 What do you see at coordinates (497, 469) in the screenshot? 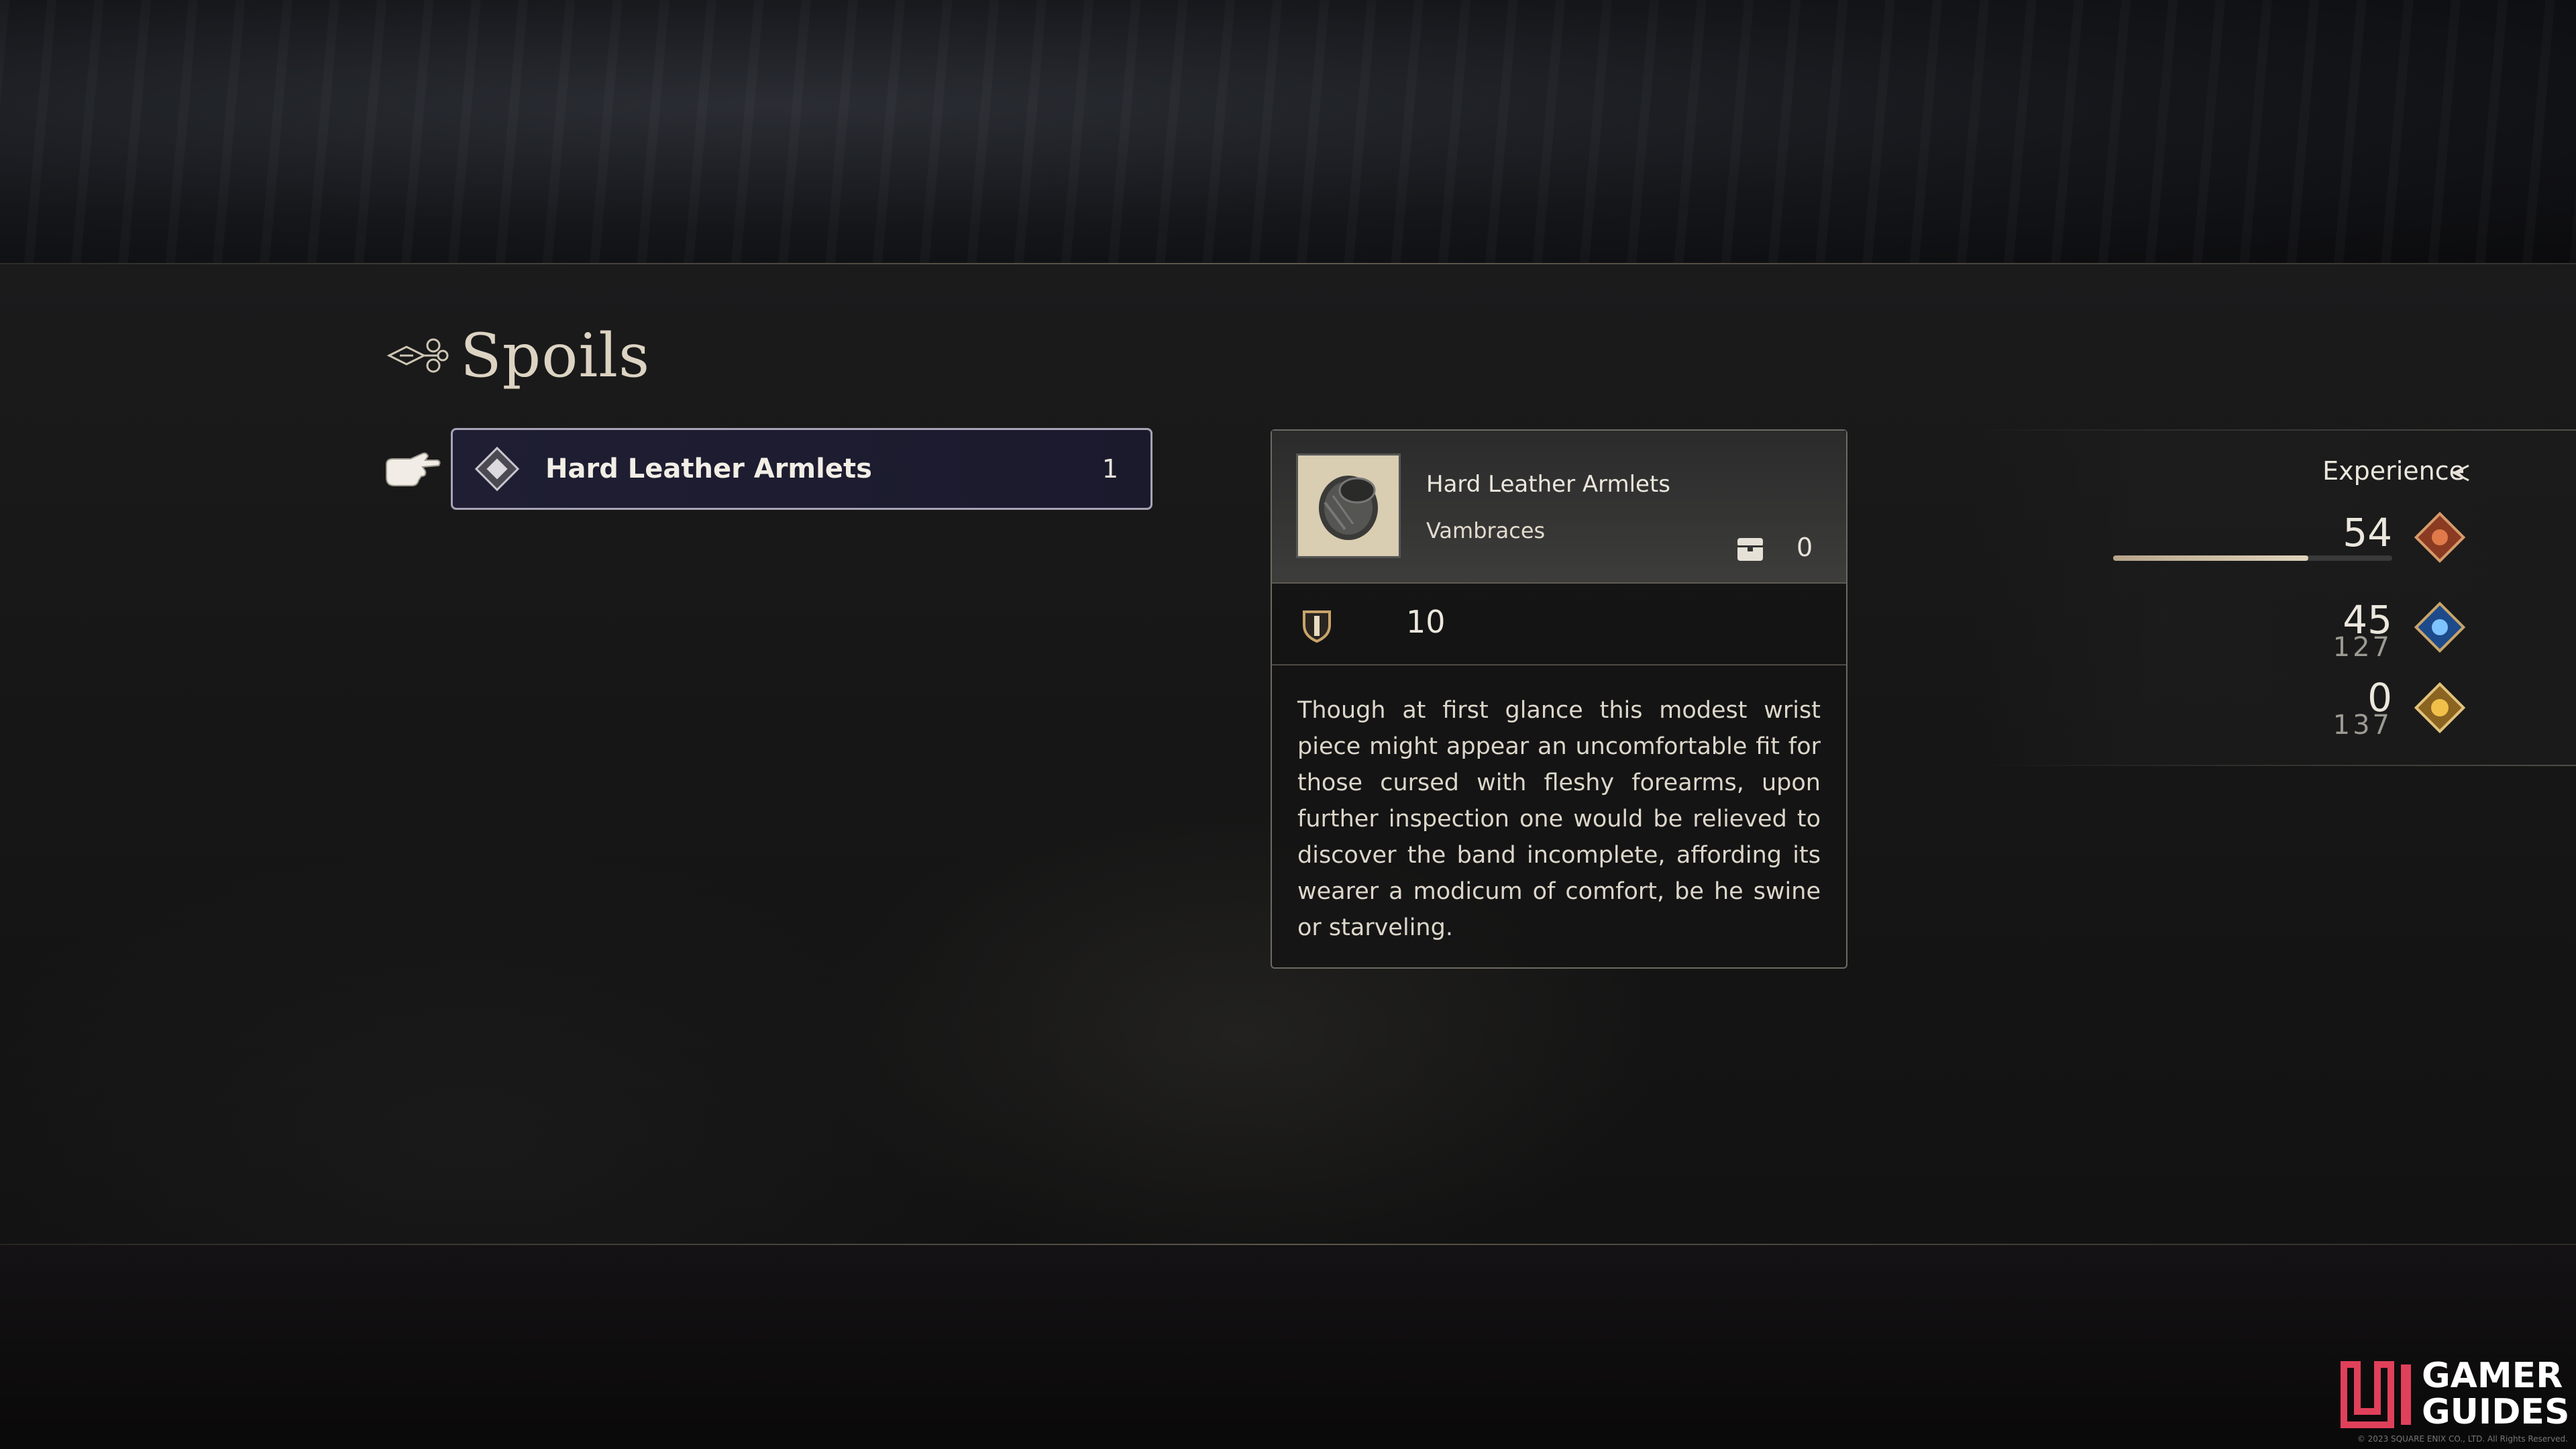
I see `accessory-diamond-icon` at bounding box center [497, 469].